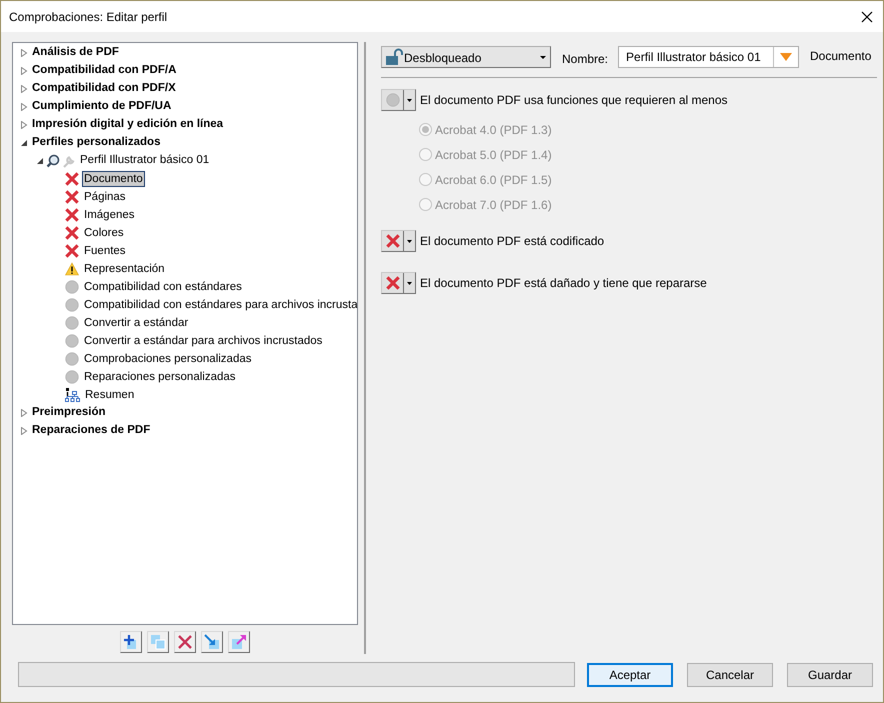 The height and width of the screenshot is (703, 884). What do you see at coordinates (105, 197) in the screenshot?
I see `tree-item: Páginas` at bounding box center [105, 197].